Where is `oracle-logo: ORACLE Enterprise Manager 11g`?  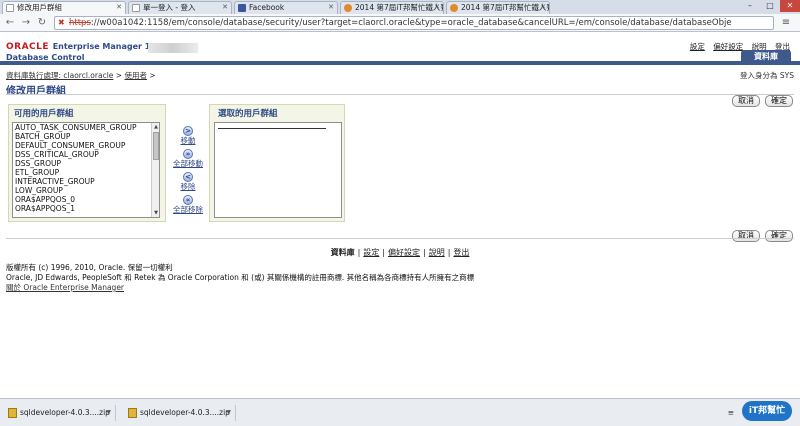
oracle-logo: ORACLE Enterprise Manager 11g is located at coordinates (84, 47).